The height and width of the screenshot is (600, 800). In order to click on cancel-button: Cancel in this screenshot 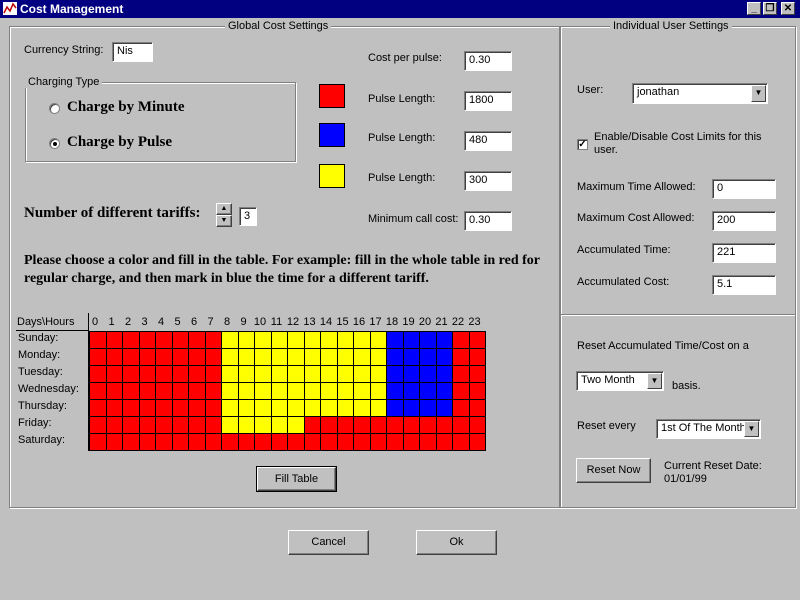, I will do `click(328, 542)`.